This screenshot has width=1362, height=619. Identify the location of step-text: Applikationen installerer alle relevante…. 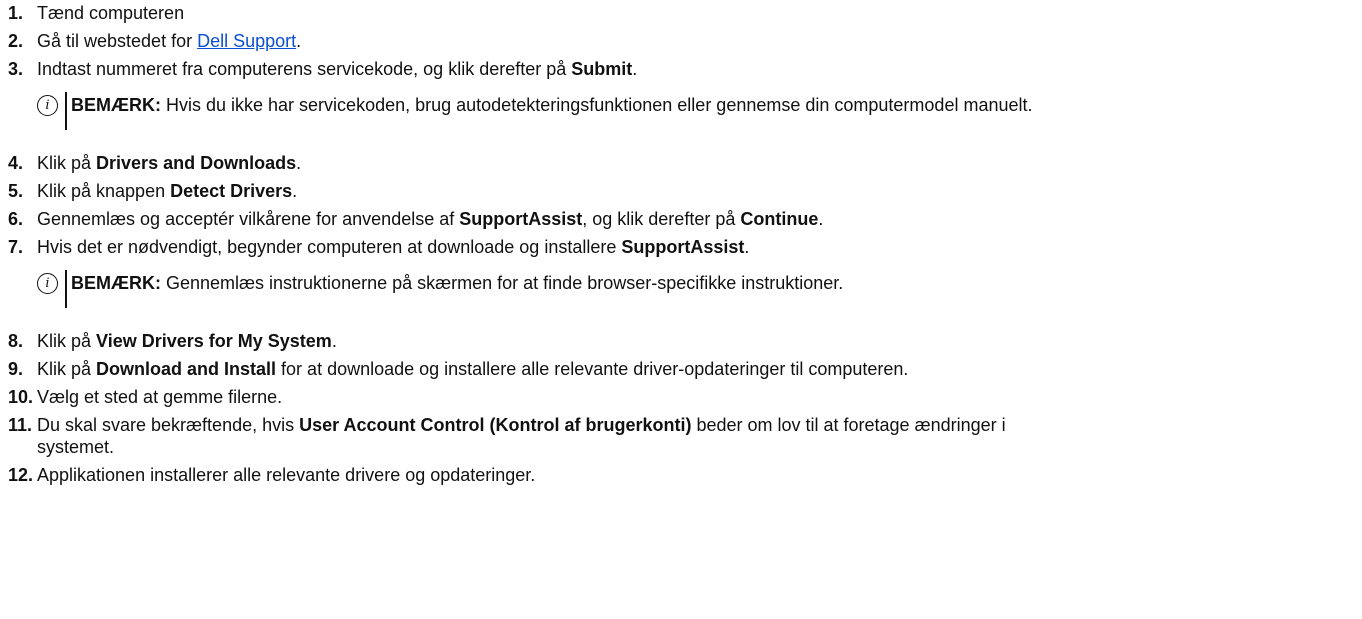
(286, 475).